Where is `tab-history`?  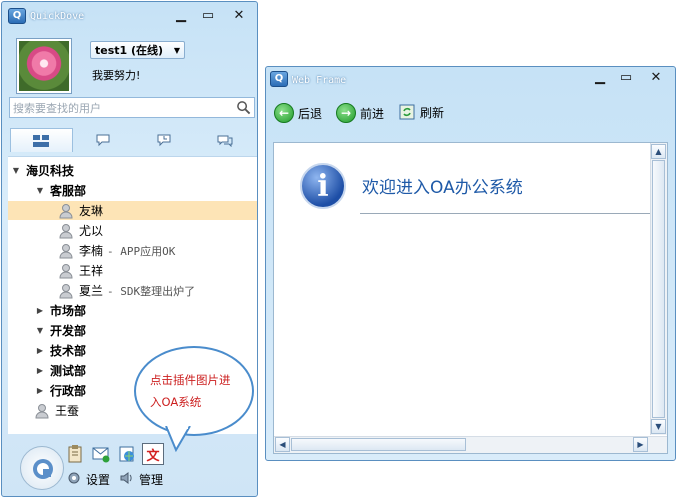 tab-history is located at coordinates (164, 140).